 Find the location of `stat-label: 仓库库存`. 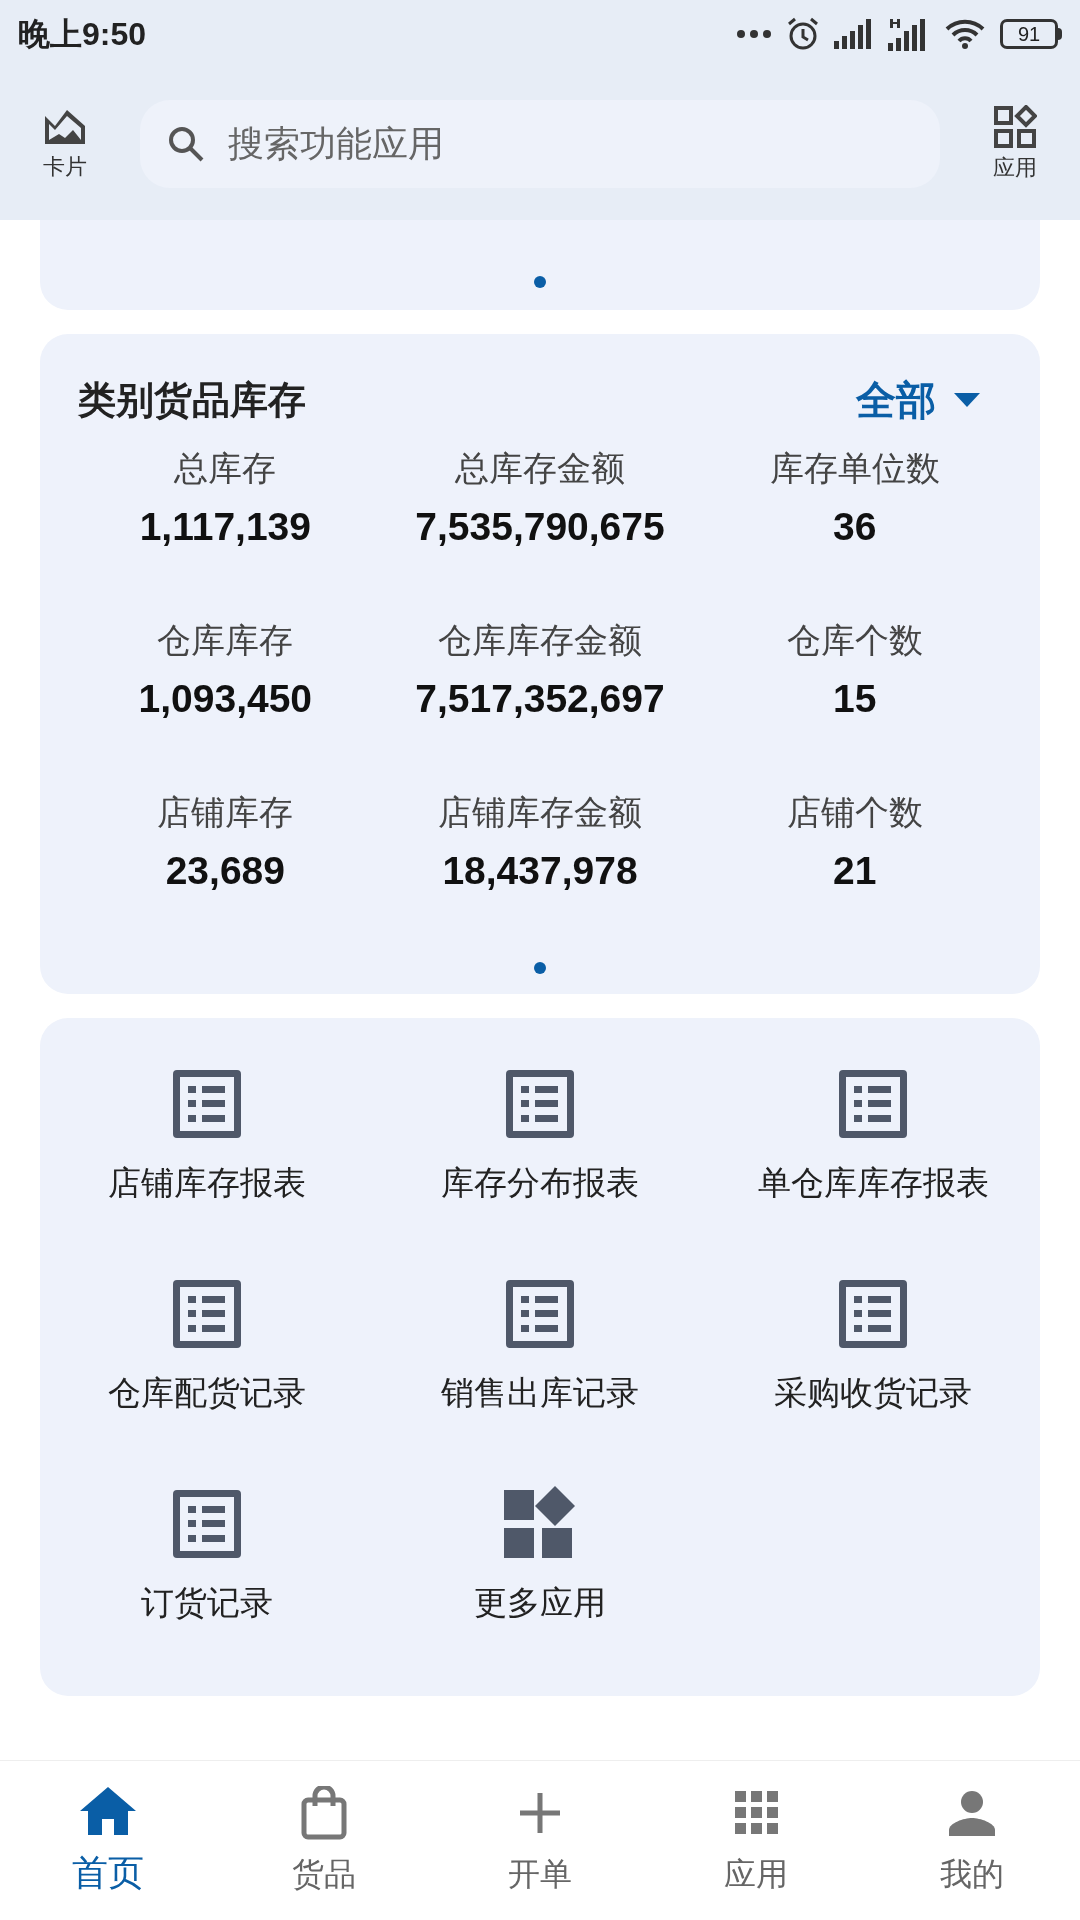

stat-label: 仓库库存 is located at coordinates (225, 640).